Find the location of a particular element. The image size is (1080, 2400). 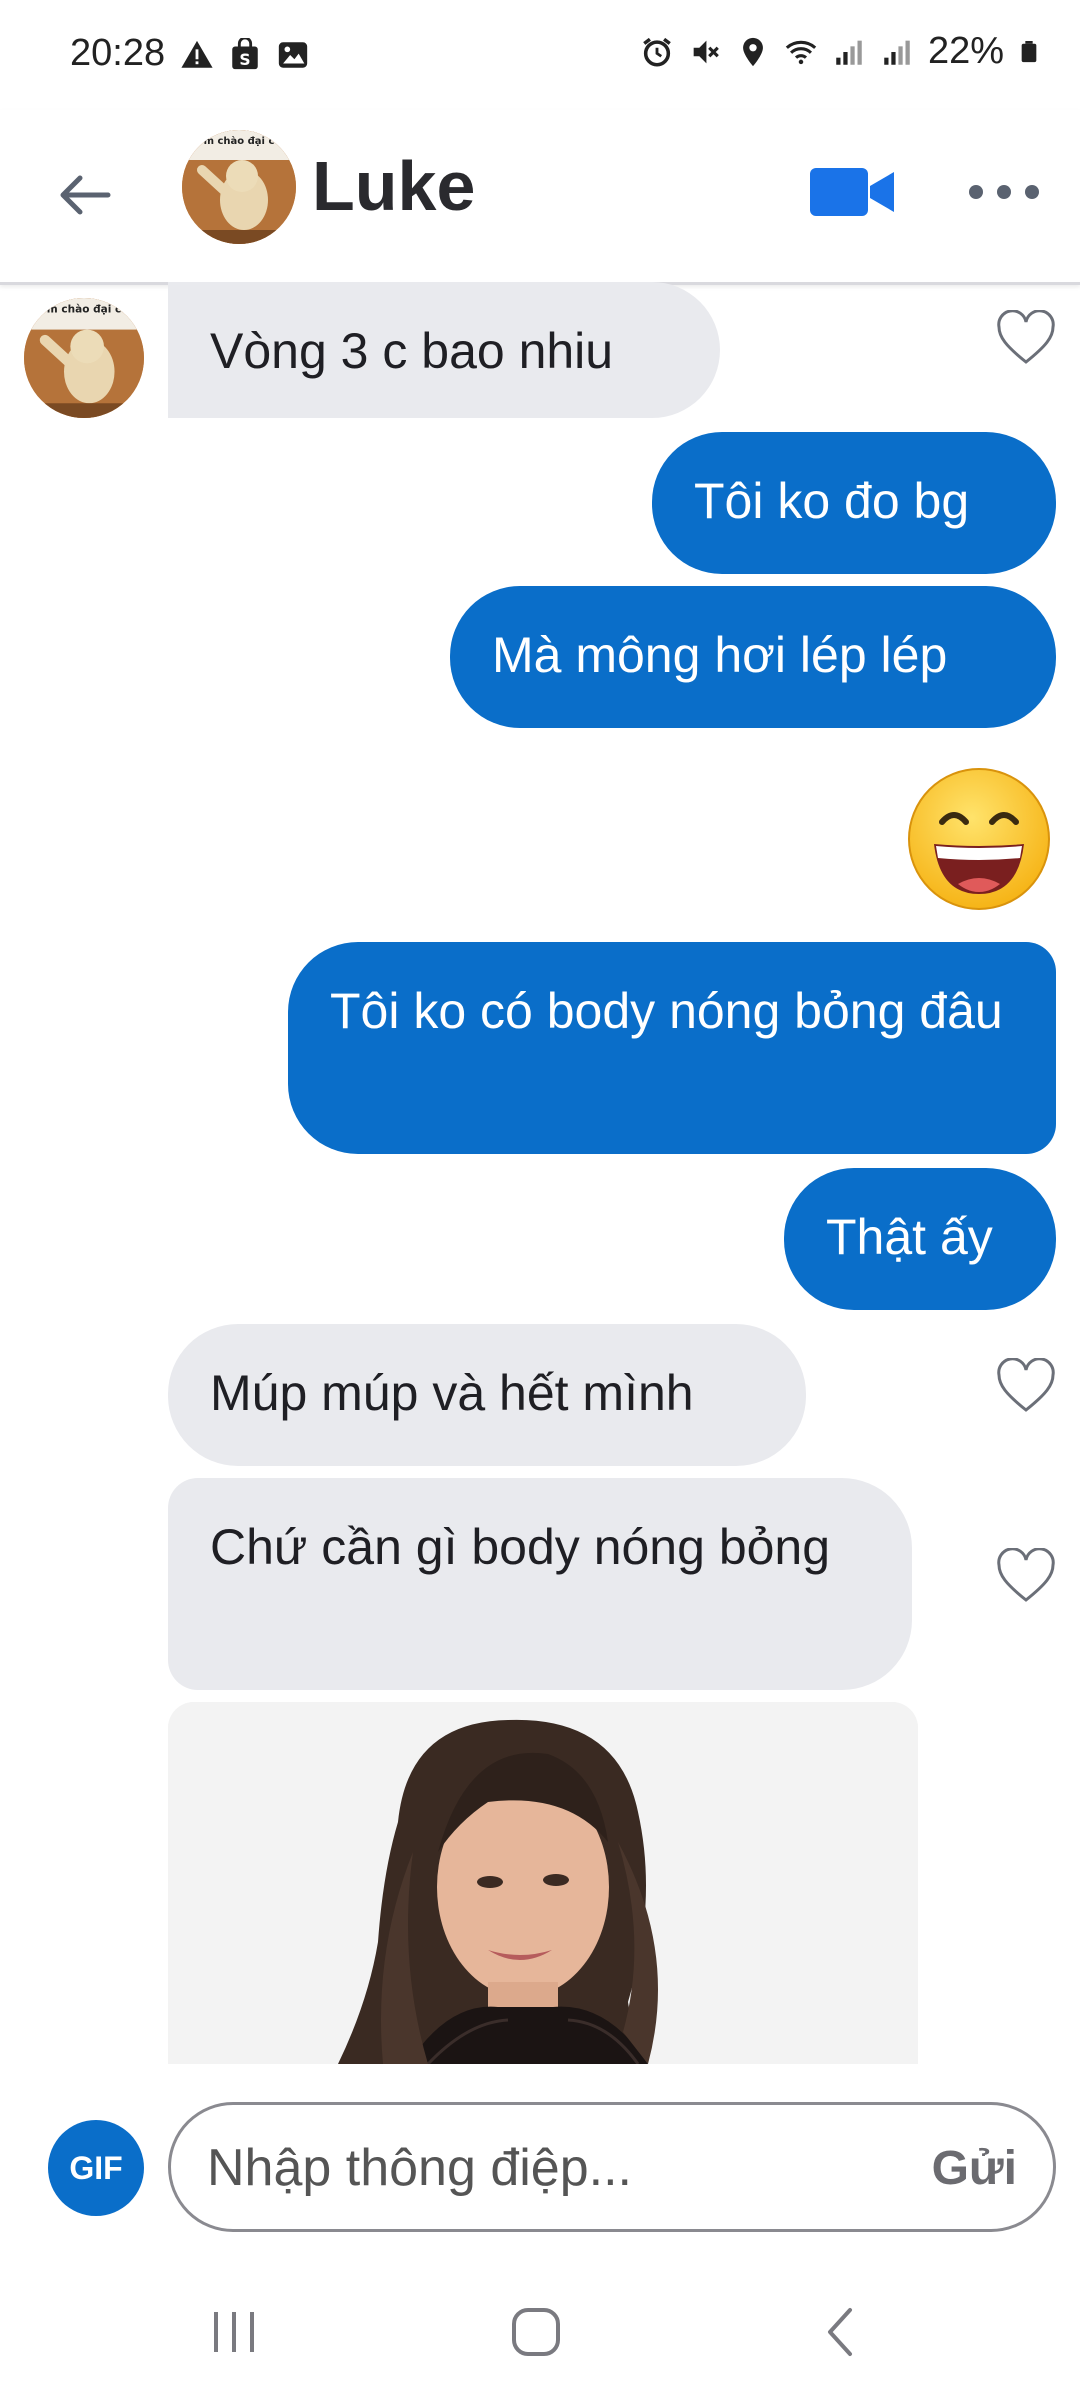

message-composer: GIF Gửi is located at coordinates (540, 2154).